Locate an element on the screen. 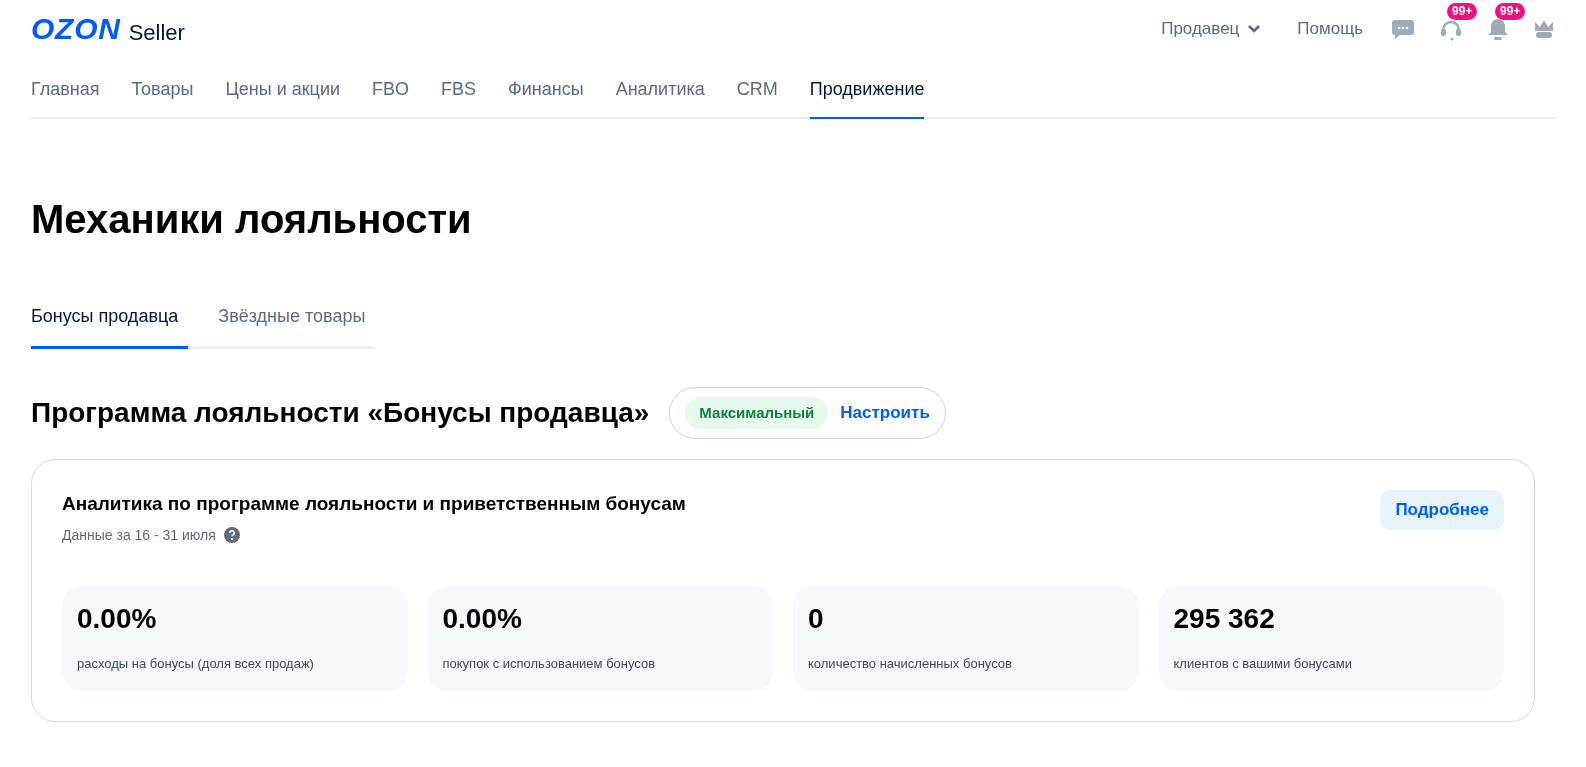 The image size is (1586, 767). nav-tab: Финансы is located at coordinates (546, 97).